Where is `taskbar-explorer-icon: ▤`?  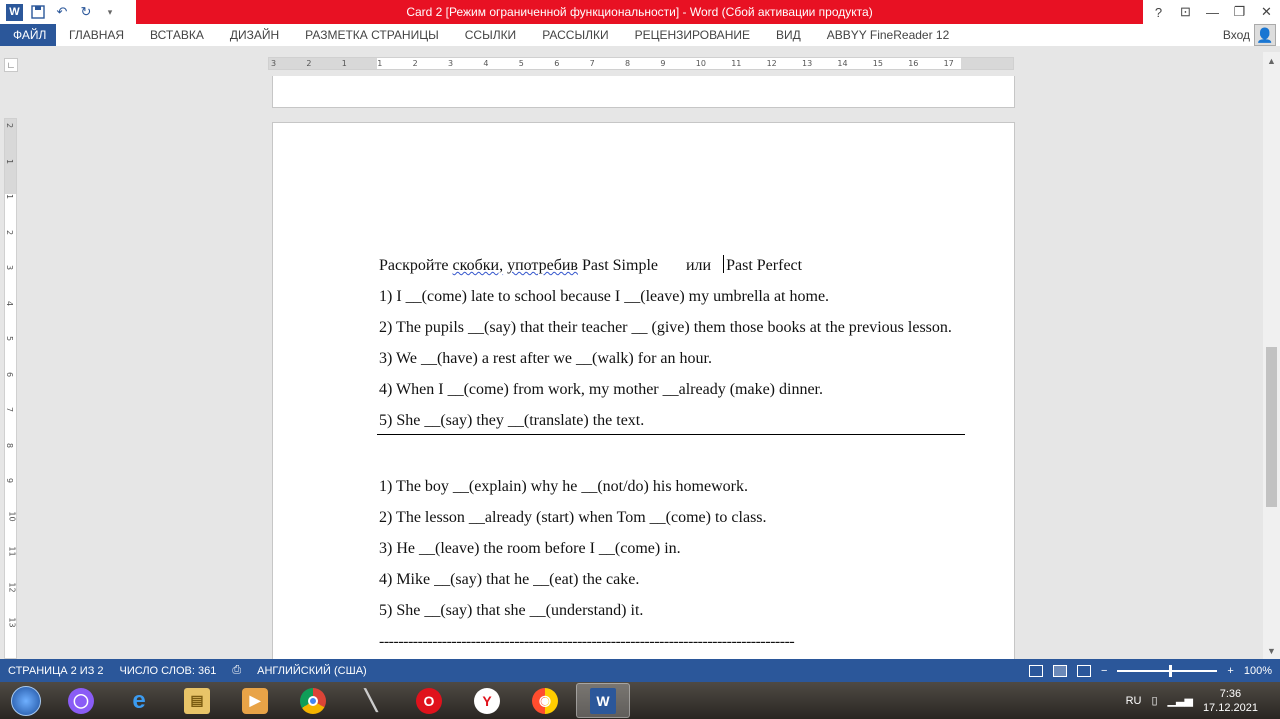
taskbar-explorer-icon: ▤ is located at coordinates (197, 700).